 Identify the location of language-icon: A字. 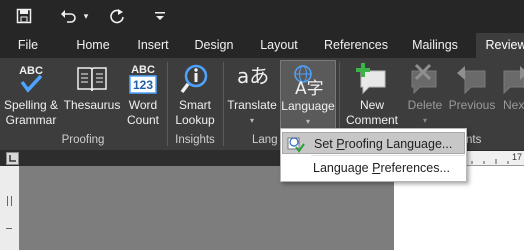
(308, 80).